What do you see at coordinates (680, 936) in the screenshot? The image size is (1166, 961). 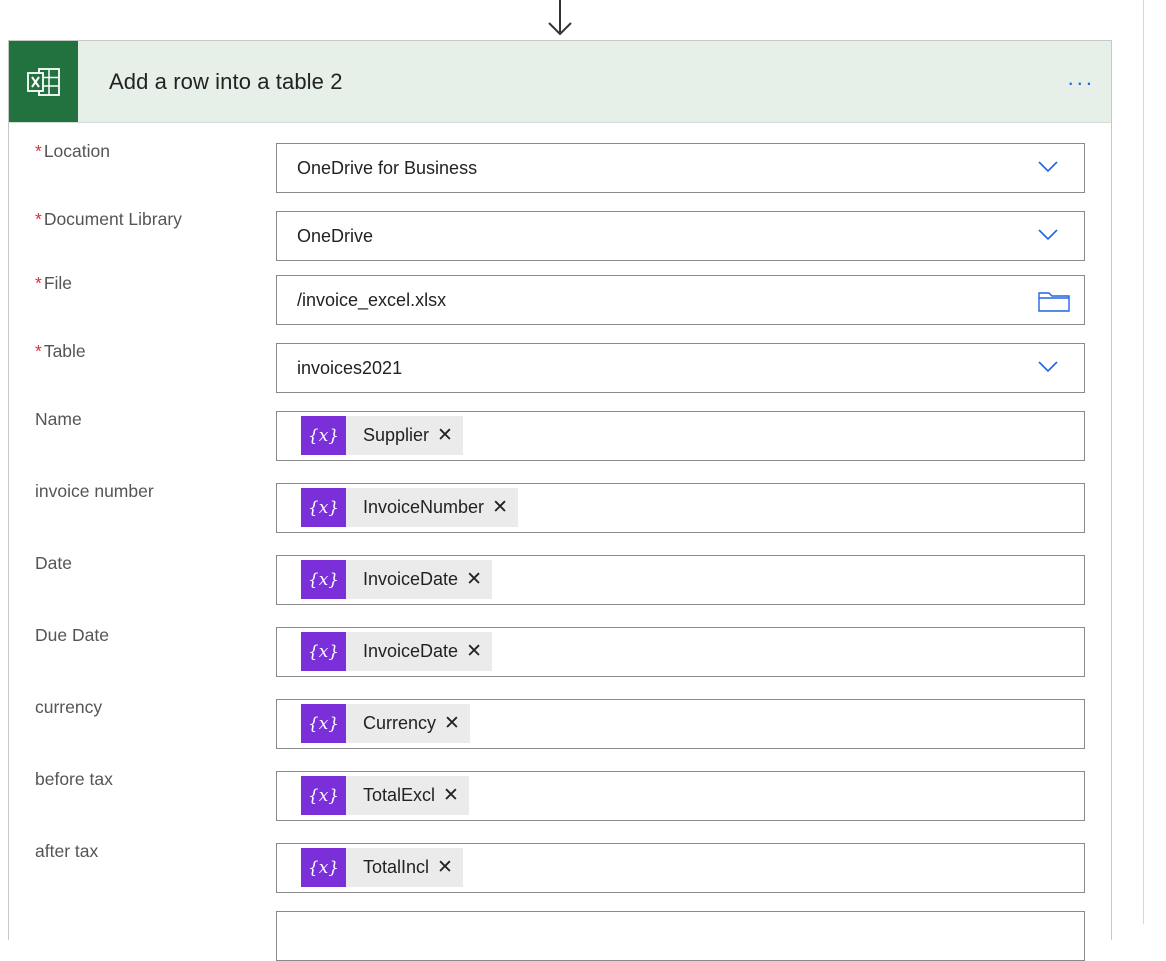 I see `next-field-input` at bounding box center [680, 936].